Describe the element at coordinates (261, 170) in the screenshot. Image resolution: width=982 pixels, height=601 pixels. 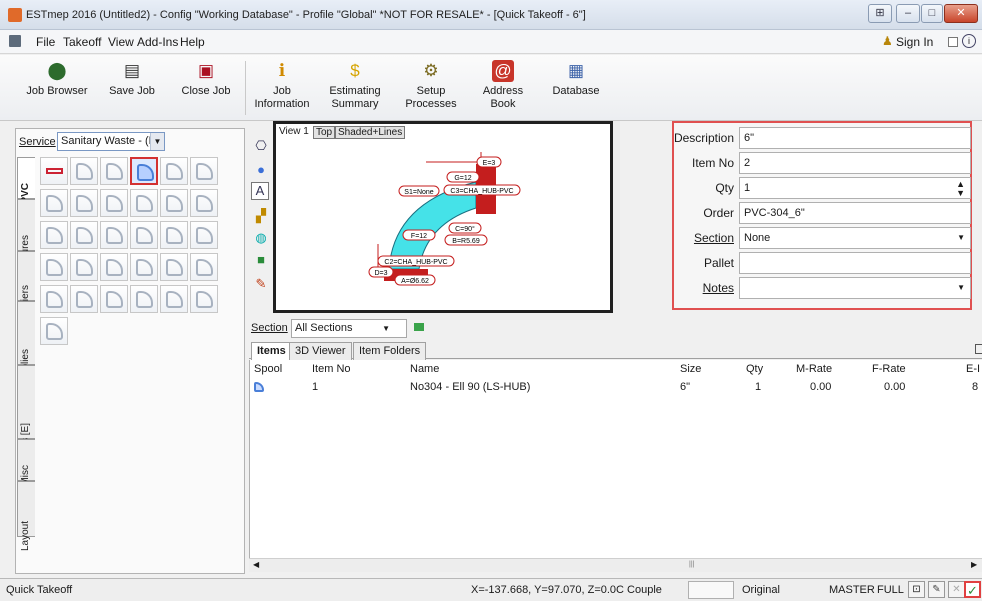
I see `view-tool-2: ●` at that location.